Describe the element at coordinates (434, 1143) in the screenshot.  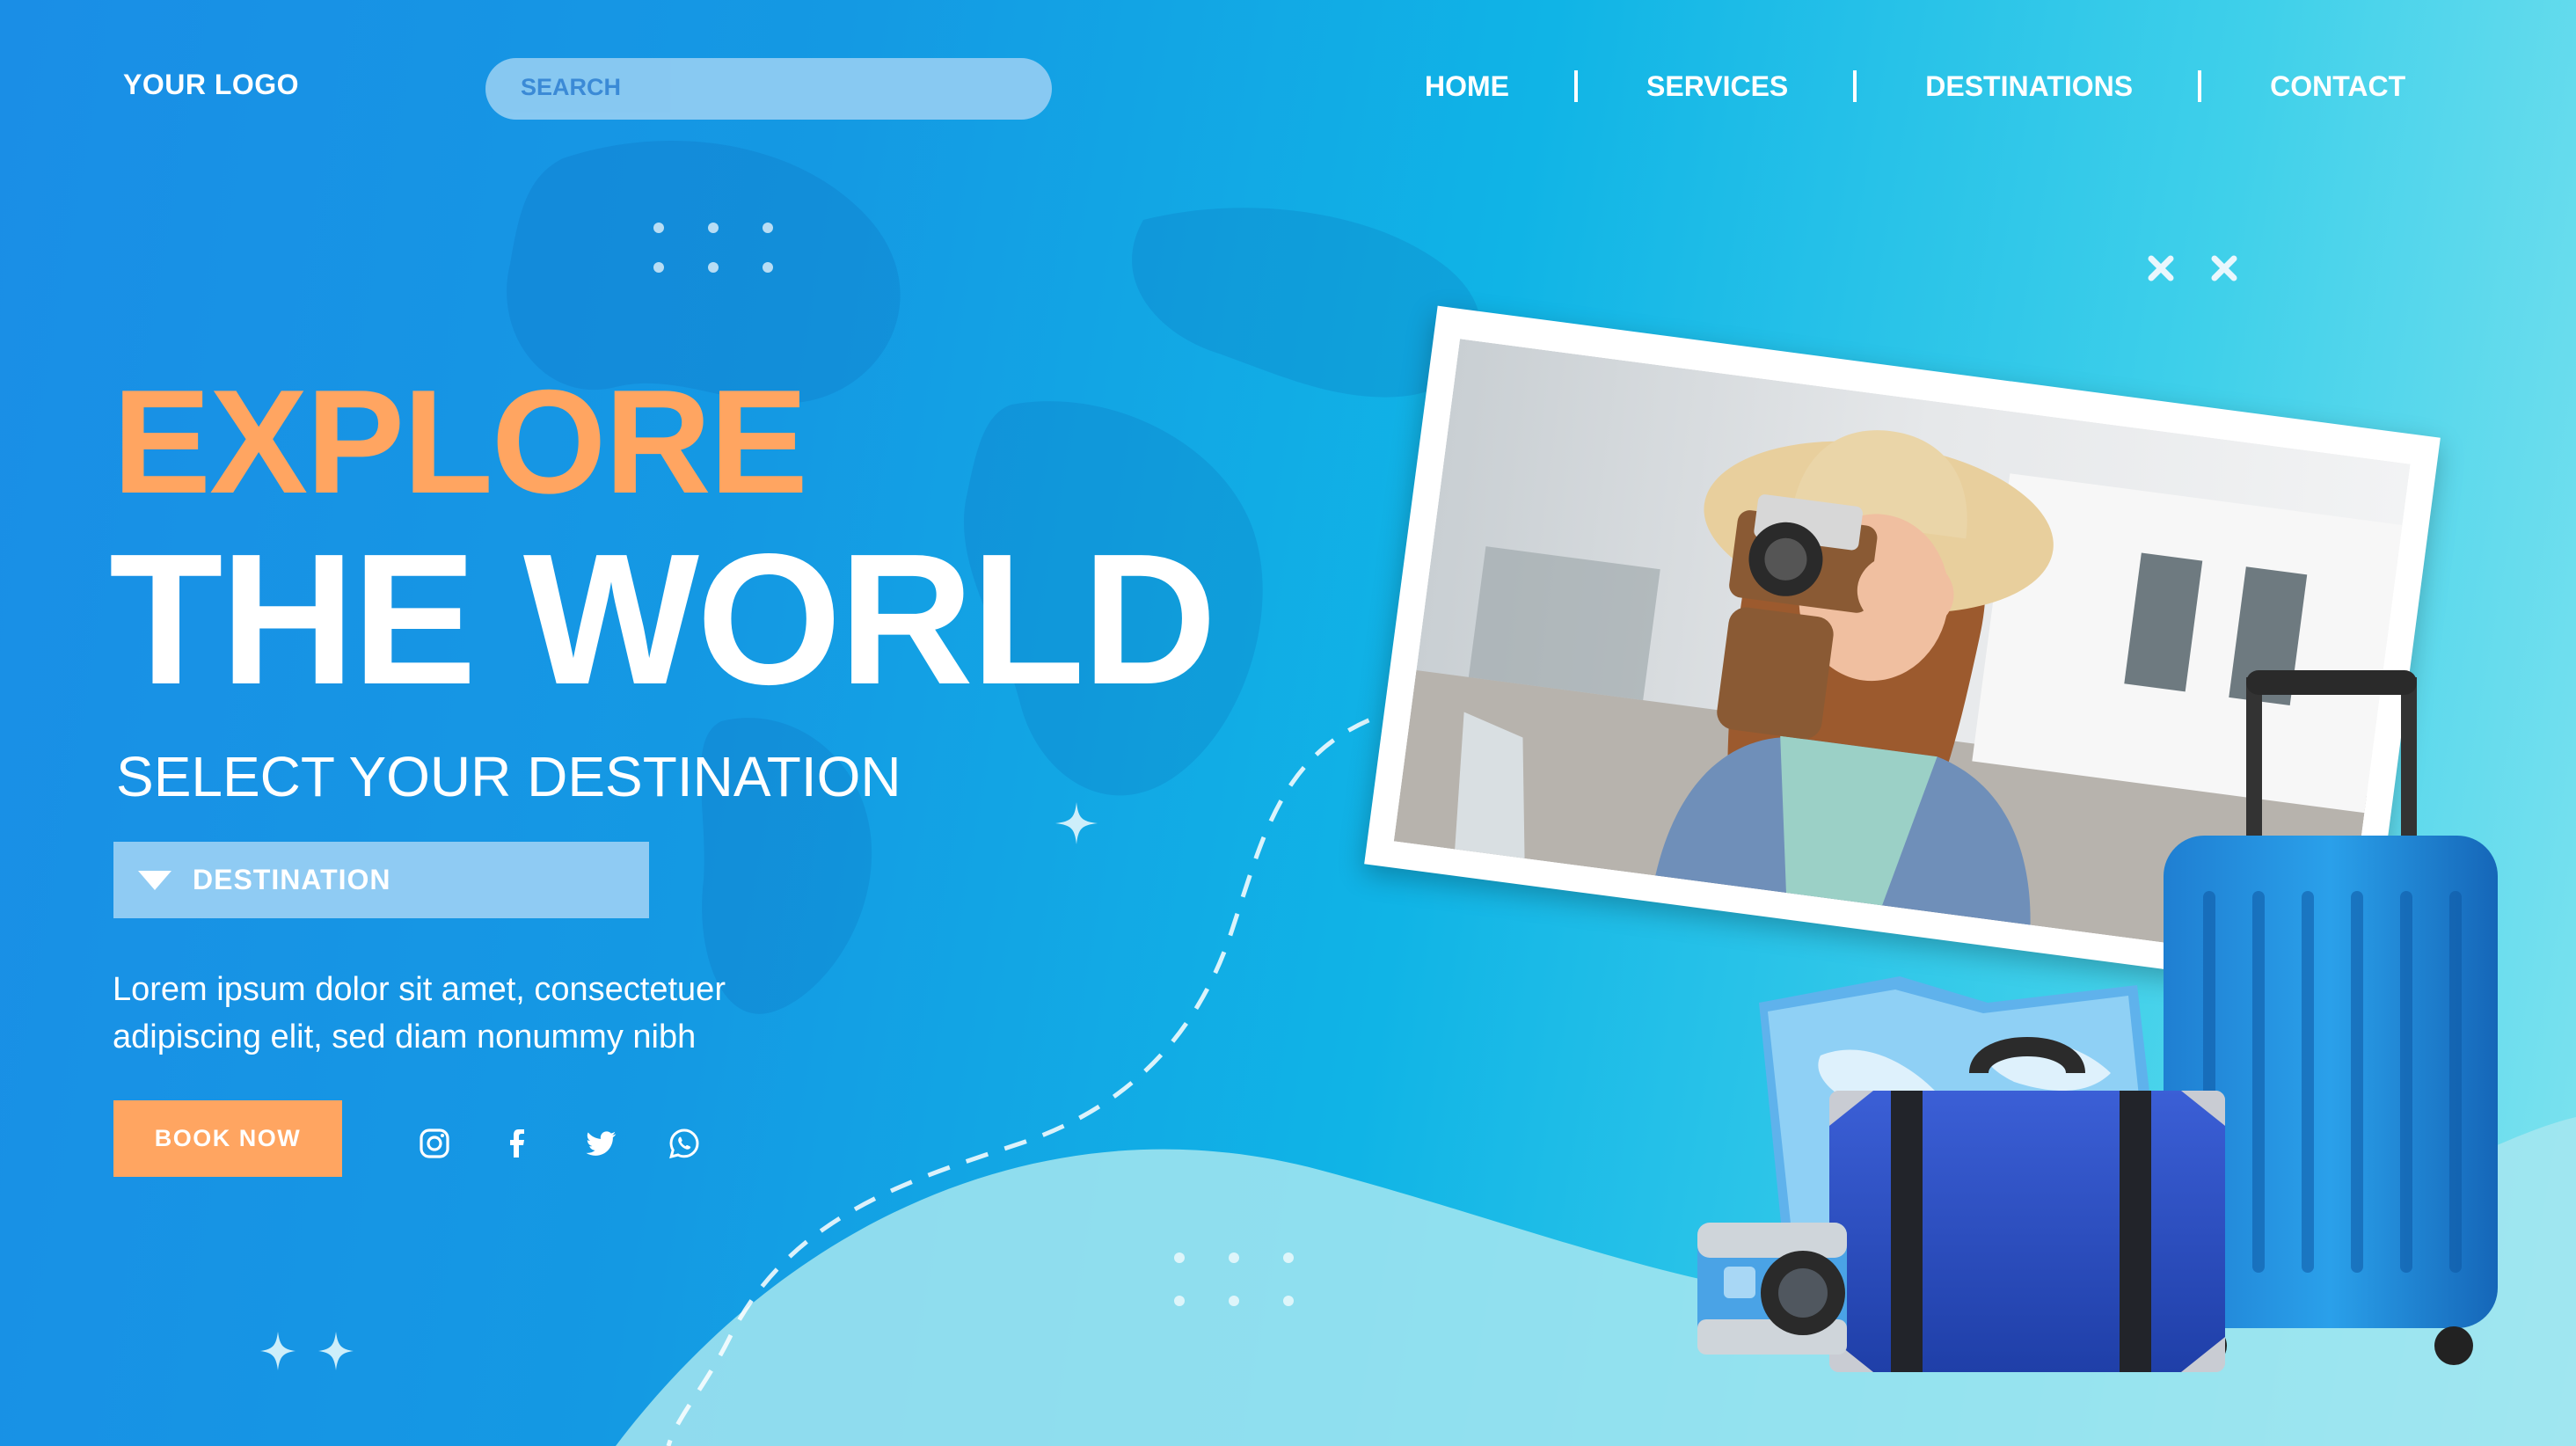
I see `instagram-icon` at that location.